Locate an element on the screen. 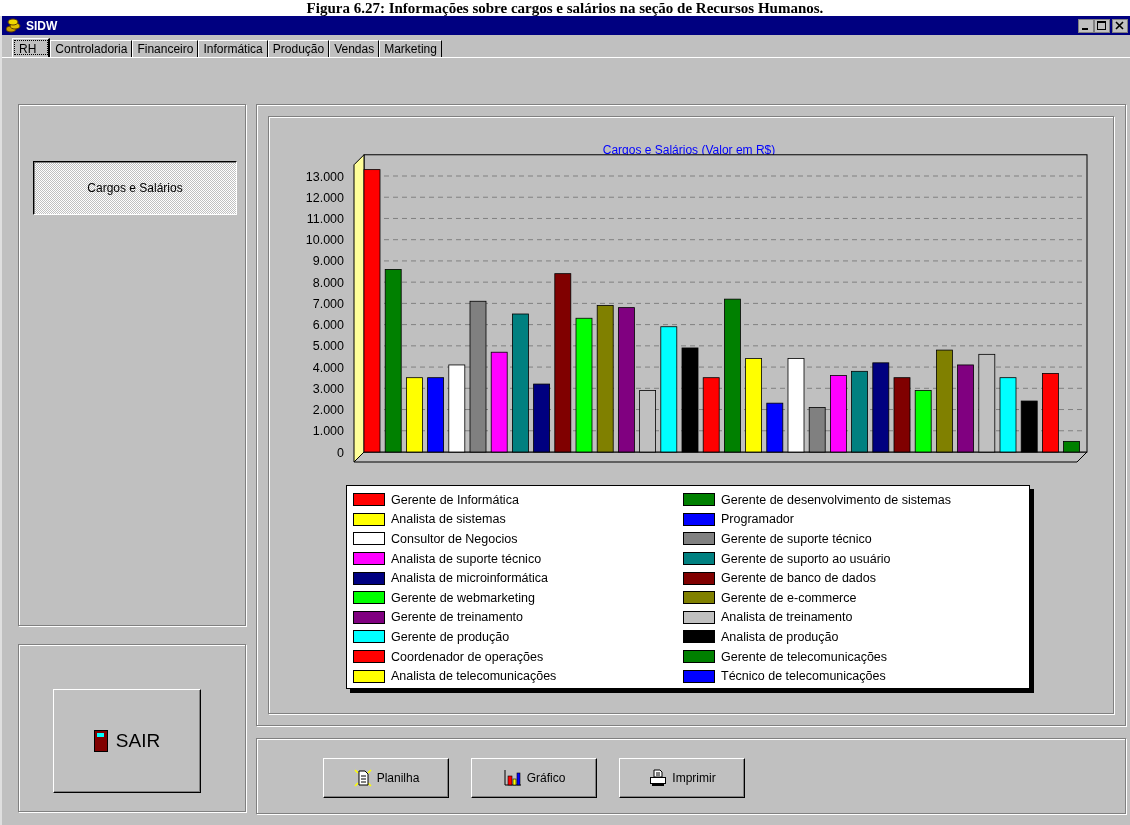 The width and height of the screenshot is (1130, 825). legend-label: Gerente de e-commerce is located at coordinates (789, 597).